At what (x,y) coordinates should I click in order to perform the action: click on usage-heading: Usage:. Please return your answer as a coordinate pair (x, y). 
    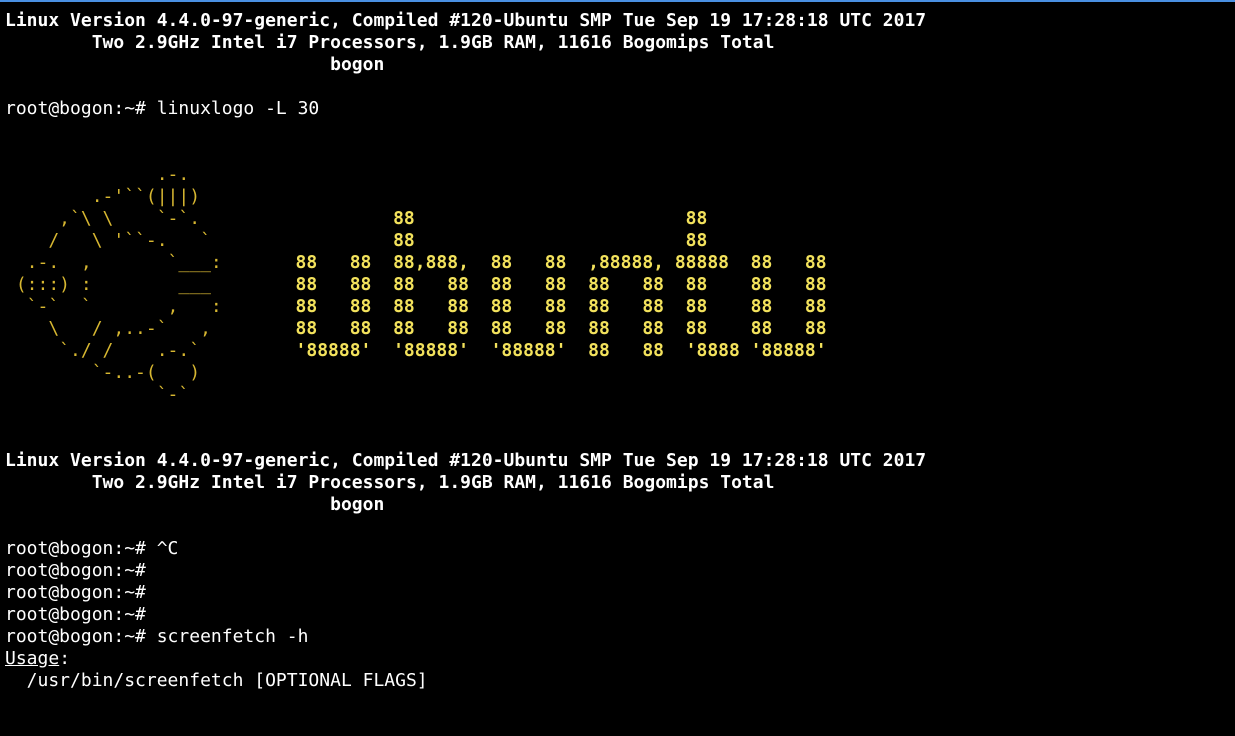
    Looking at the image, I should click on (37, 659).